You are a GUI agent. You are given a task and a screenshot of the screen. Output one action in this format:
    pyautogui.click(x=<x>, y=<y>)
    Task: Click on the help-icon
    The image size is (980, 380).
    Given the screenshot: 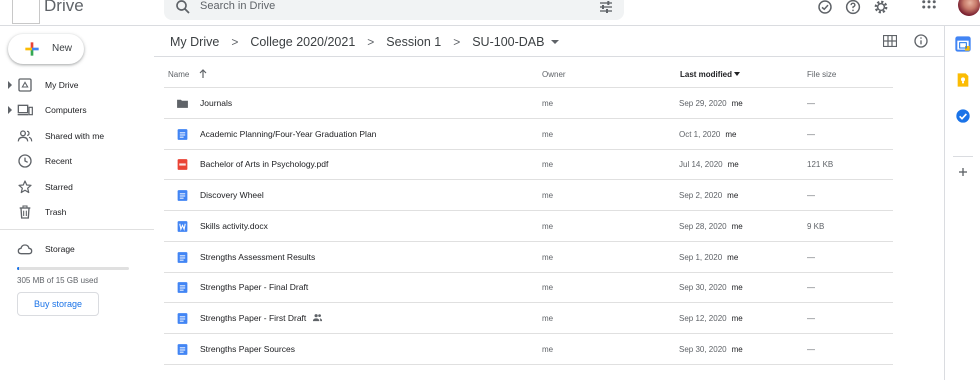 What is the action you would take?
    pyautogui.click(x=853, y=8)
    